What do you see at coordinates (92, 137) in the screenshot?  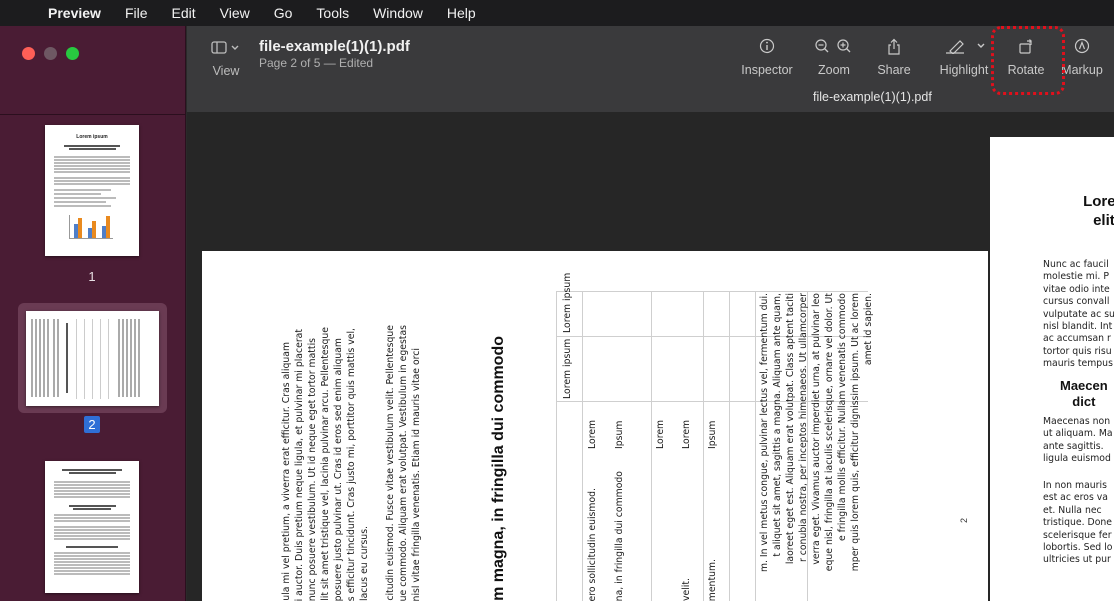 I see `thumbnail-title: Lorem ipsum` at bounding box center [92, 137].